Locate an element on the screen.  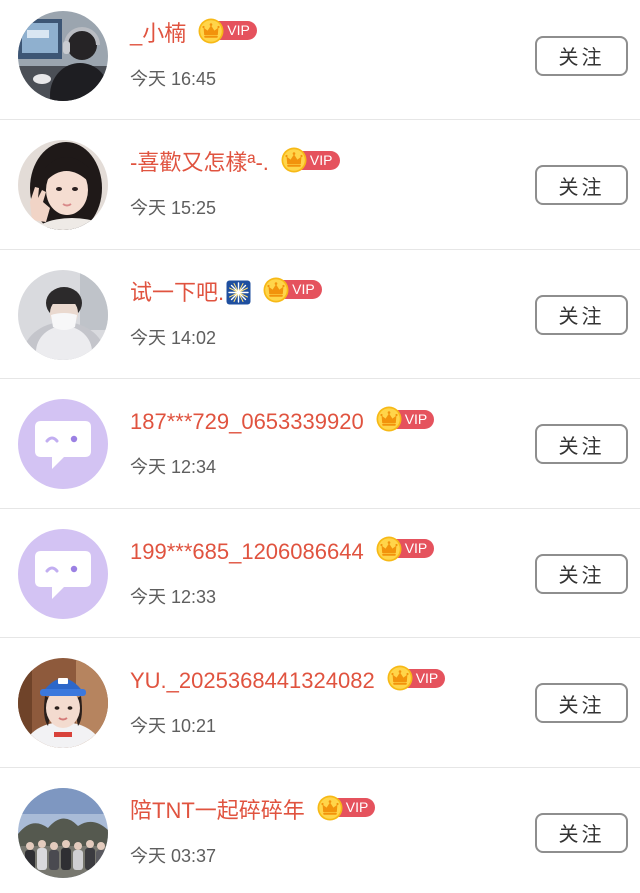
name-line: -喜歡又怎樣ª-. VIP is located at coordinates (235, 163).